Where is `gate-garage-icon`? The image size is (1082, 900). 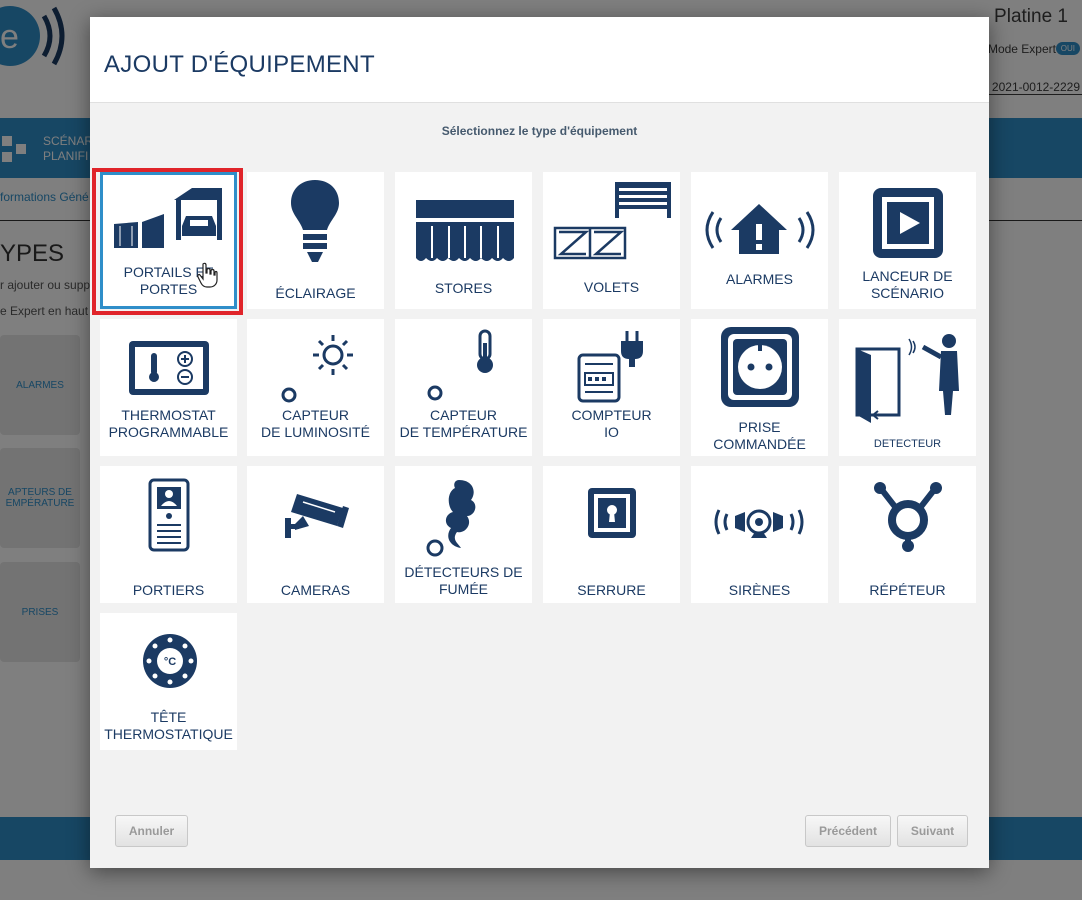
gate-garage-icon is located at coordinates (168, 218).